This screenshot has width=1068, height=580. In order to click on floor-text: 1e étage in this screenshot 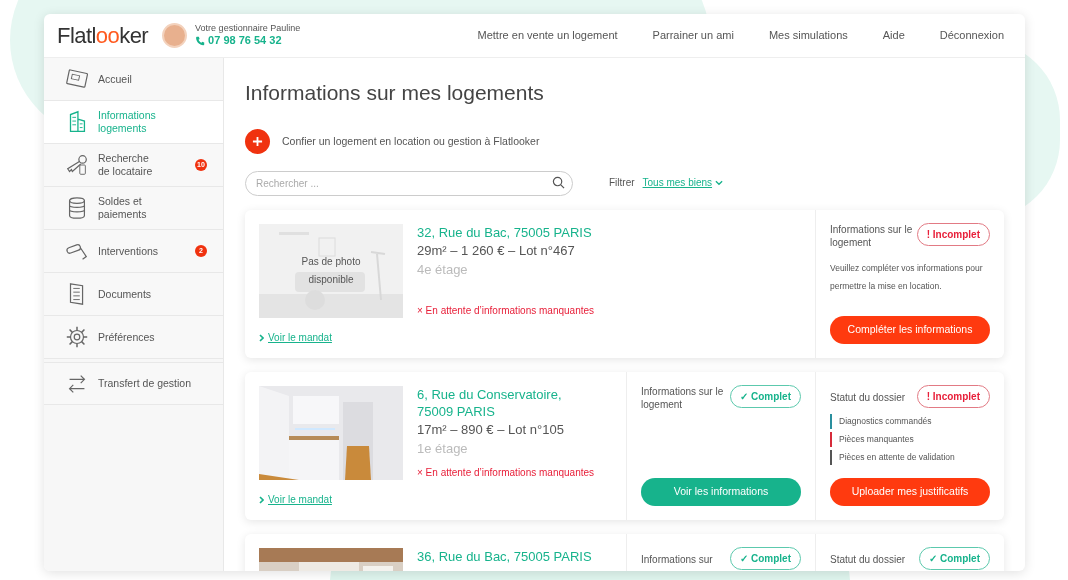, I will do `click(443, 449)`.